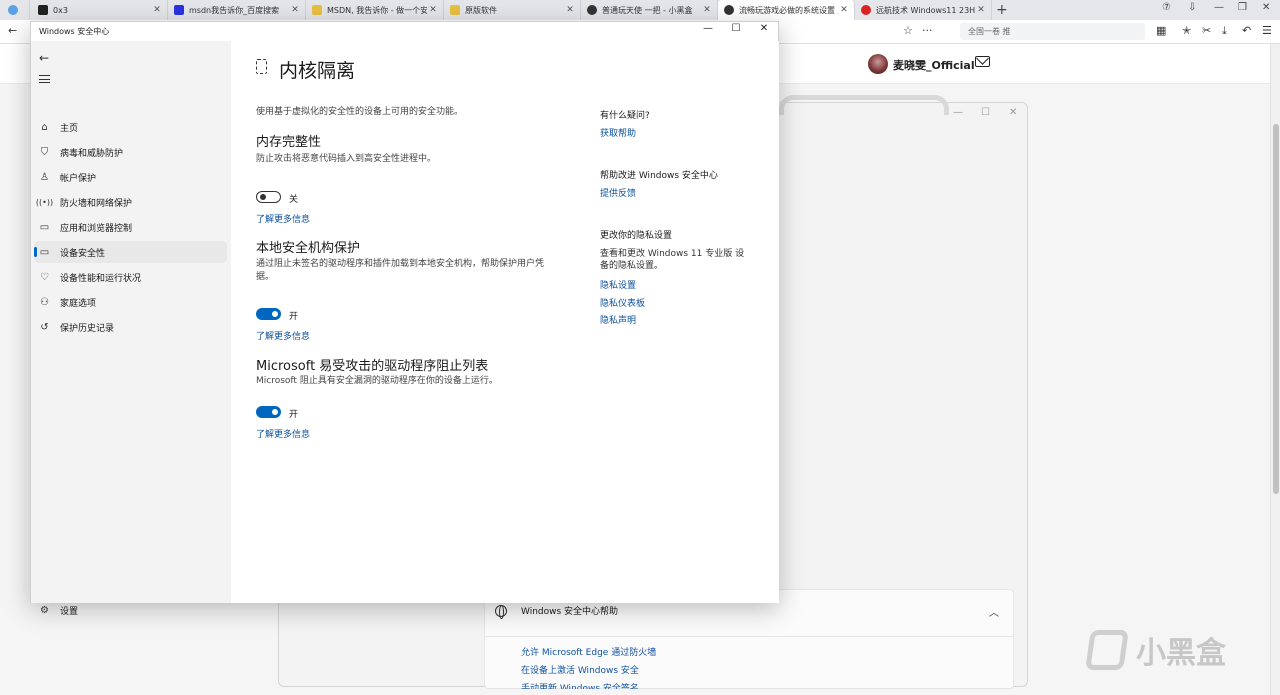 This screenshot has width=1280, height=695. Describe the element at coordinates (130, 277) in the screenshot. I see `sidebar-item-device-health: ♡ 设备性能和运行状况` at that location.